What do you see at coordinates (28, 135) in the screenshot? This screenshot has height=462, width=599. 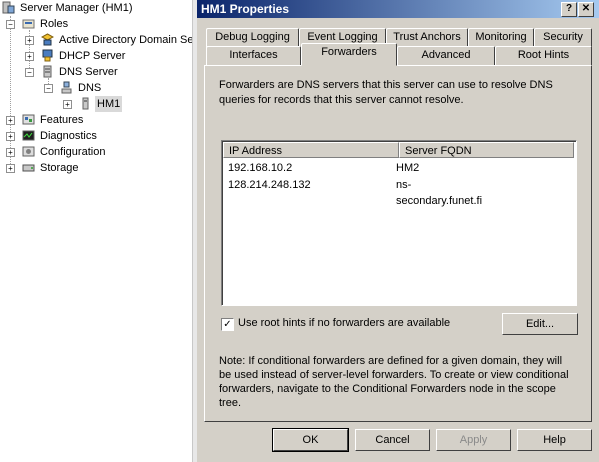 I see `diagnostics-icon` at bounding box center [28, 135].